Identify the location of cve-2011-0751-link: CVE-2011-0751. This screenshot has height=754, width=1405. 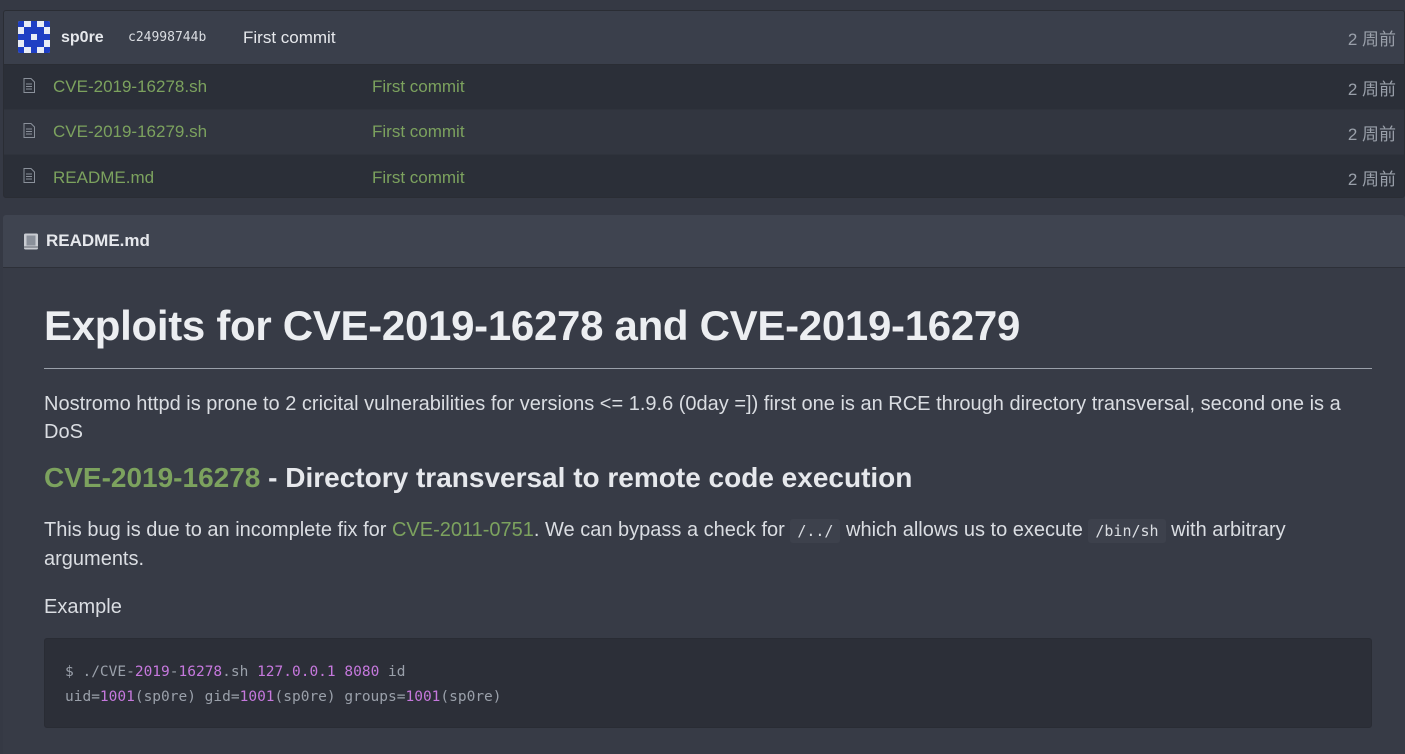
(463, 530).